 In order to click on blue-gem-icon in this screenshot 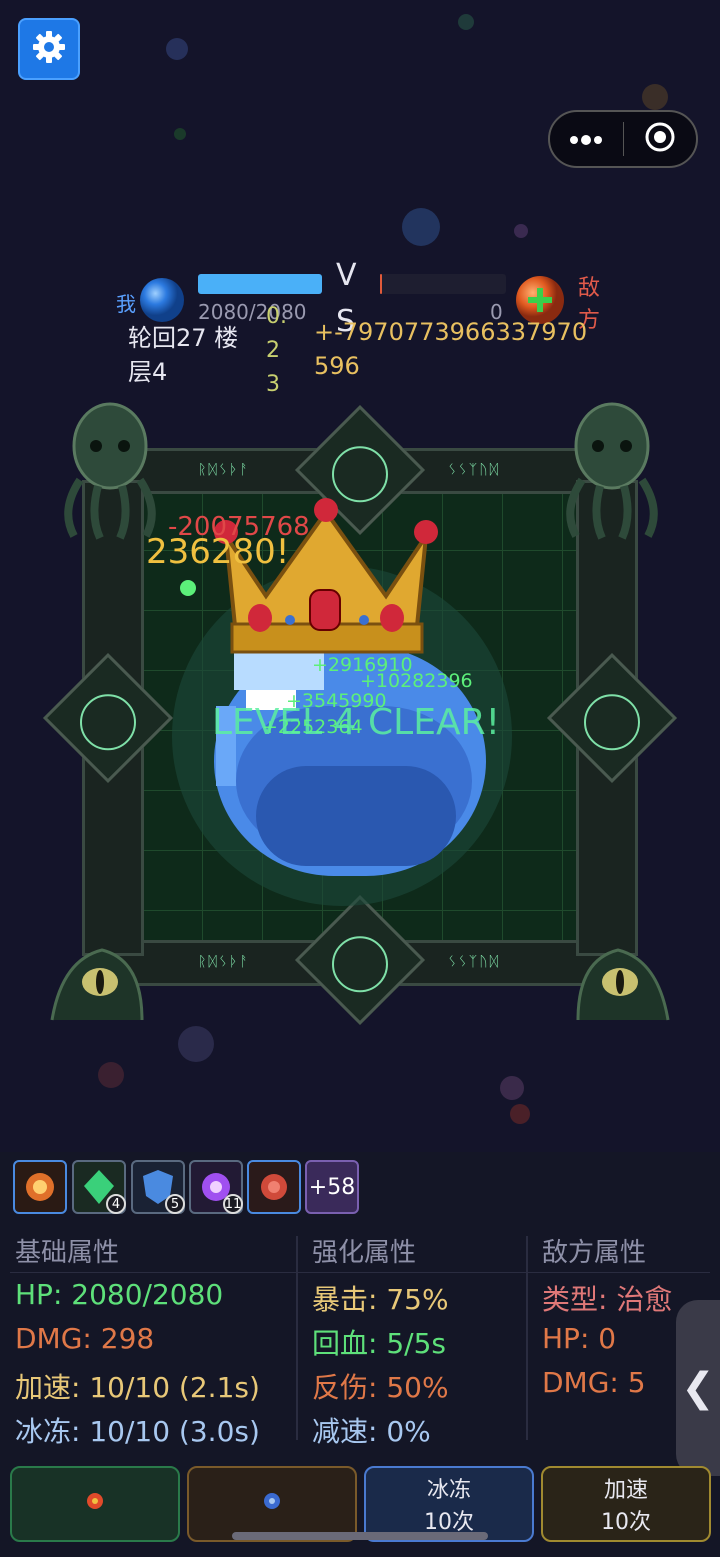, I will do `click(272, 1504)`.